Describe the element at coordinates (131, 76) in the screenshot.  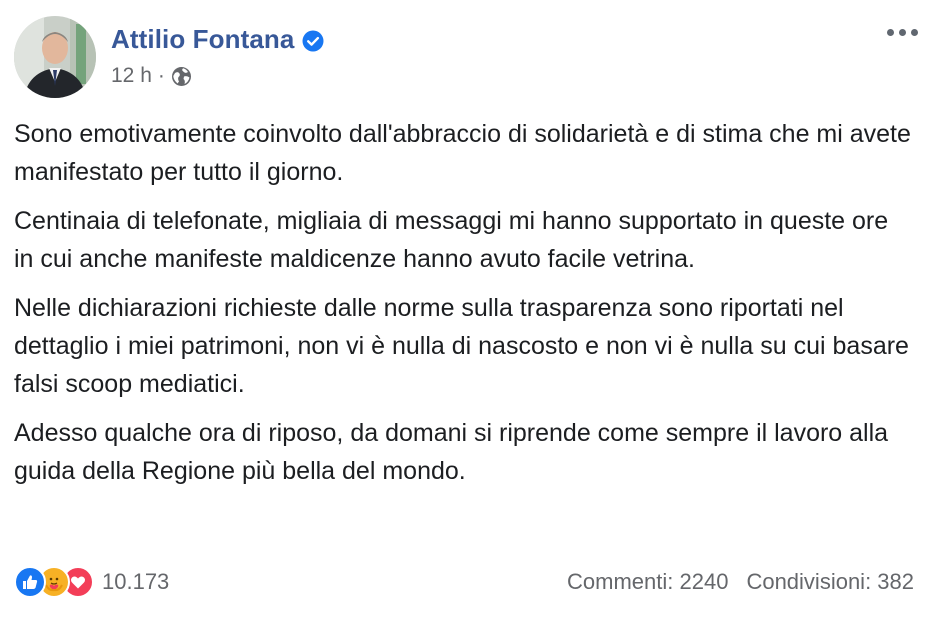
I see `post-timestamp: 12 h` at that location.